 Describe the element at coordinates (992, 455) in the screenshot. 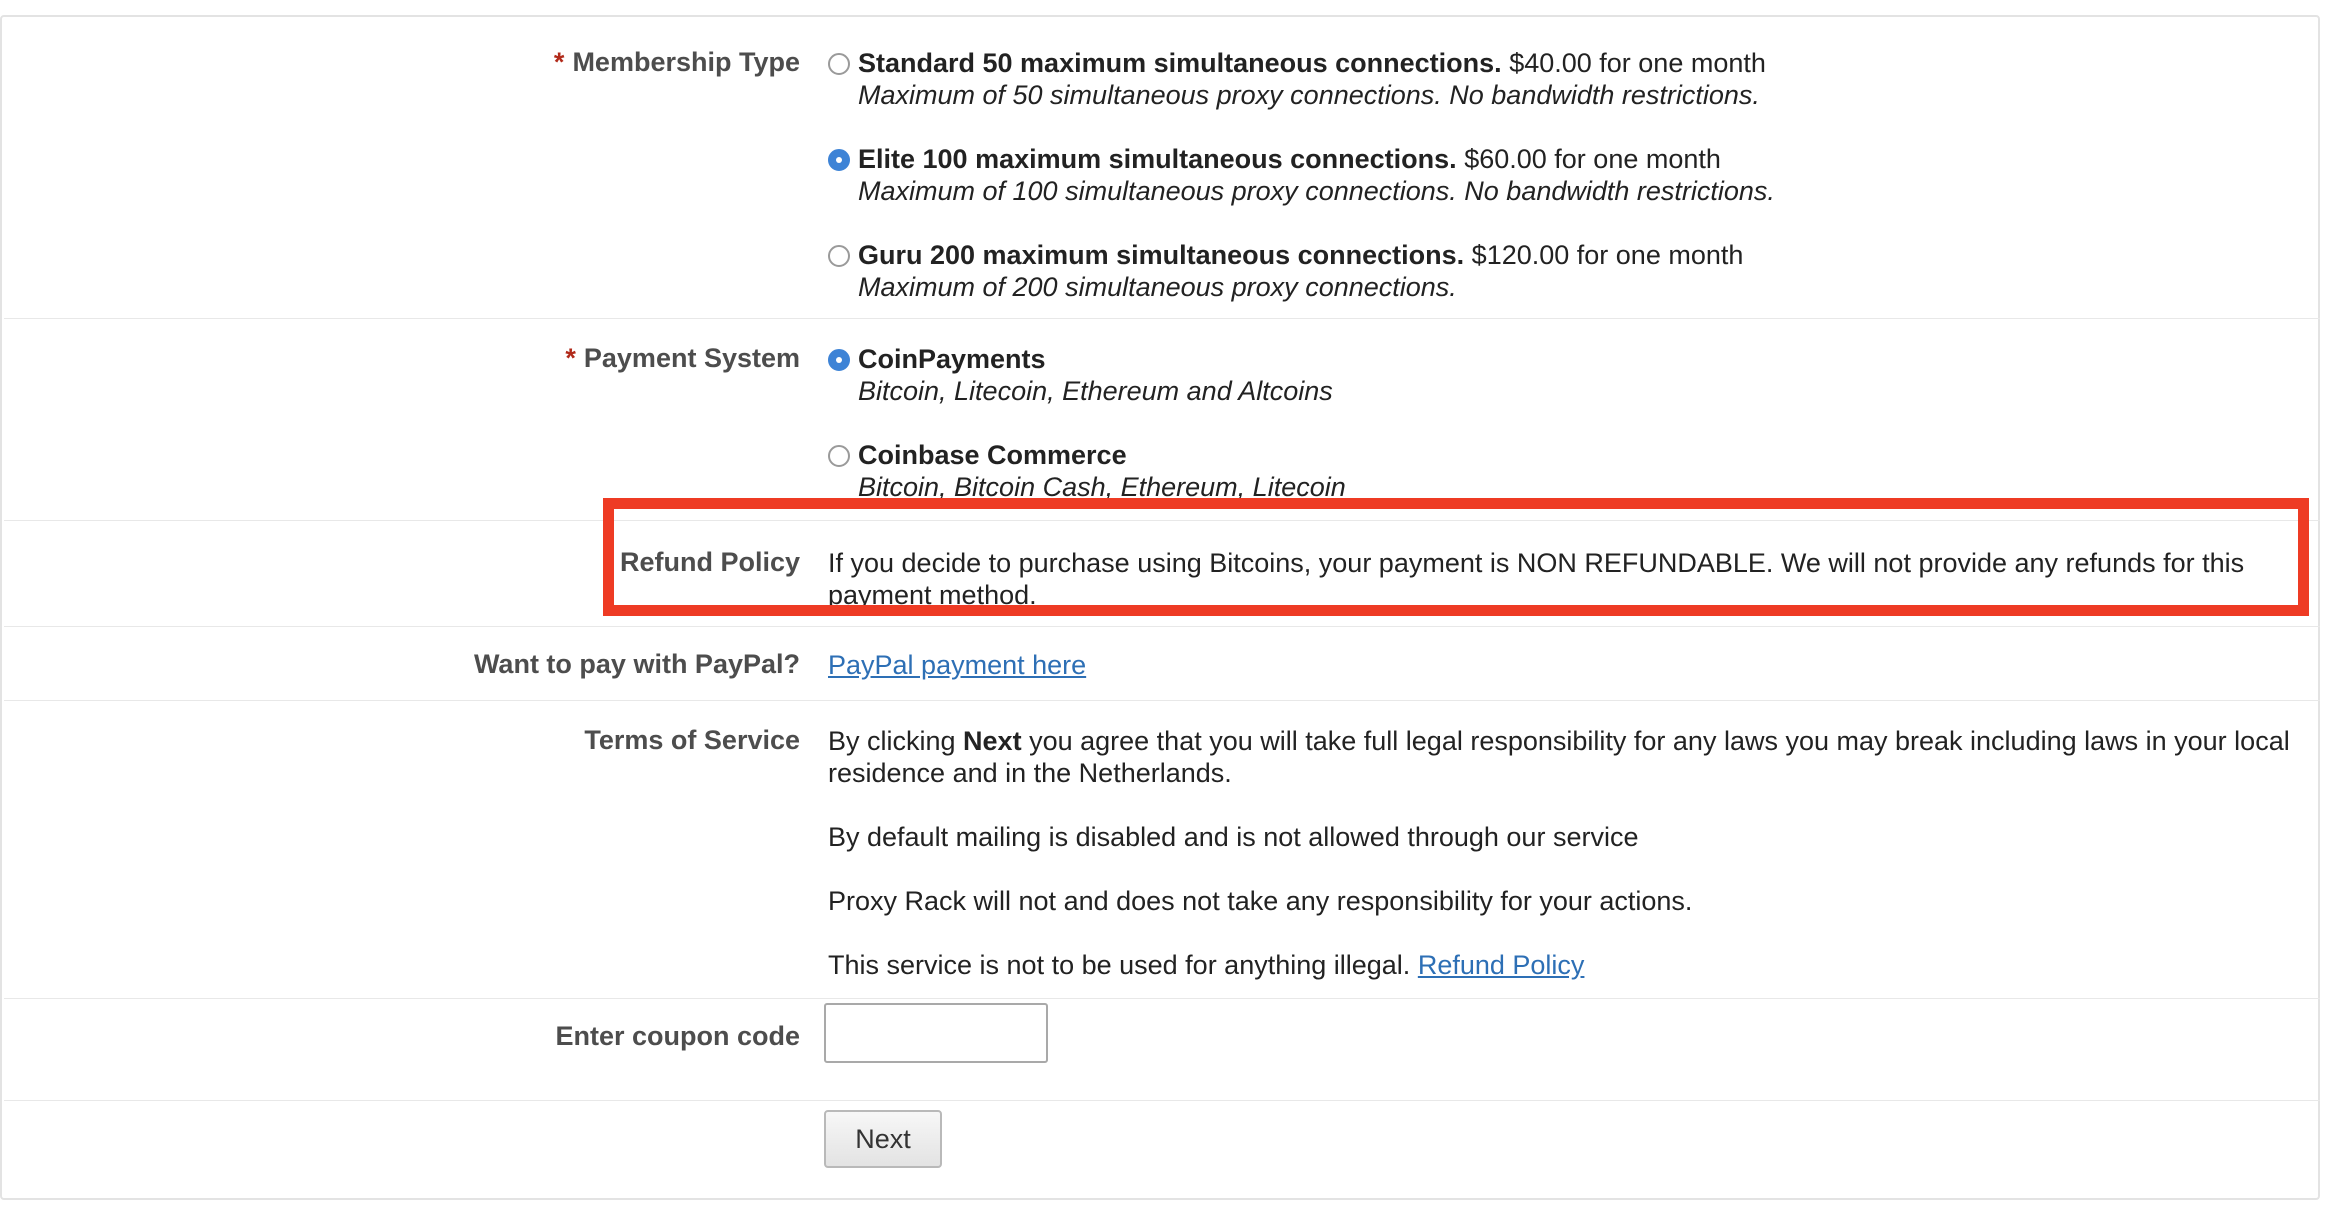

I see `option-title: Coinbase Commerce` at that location.